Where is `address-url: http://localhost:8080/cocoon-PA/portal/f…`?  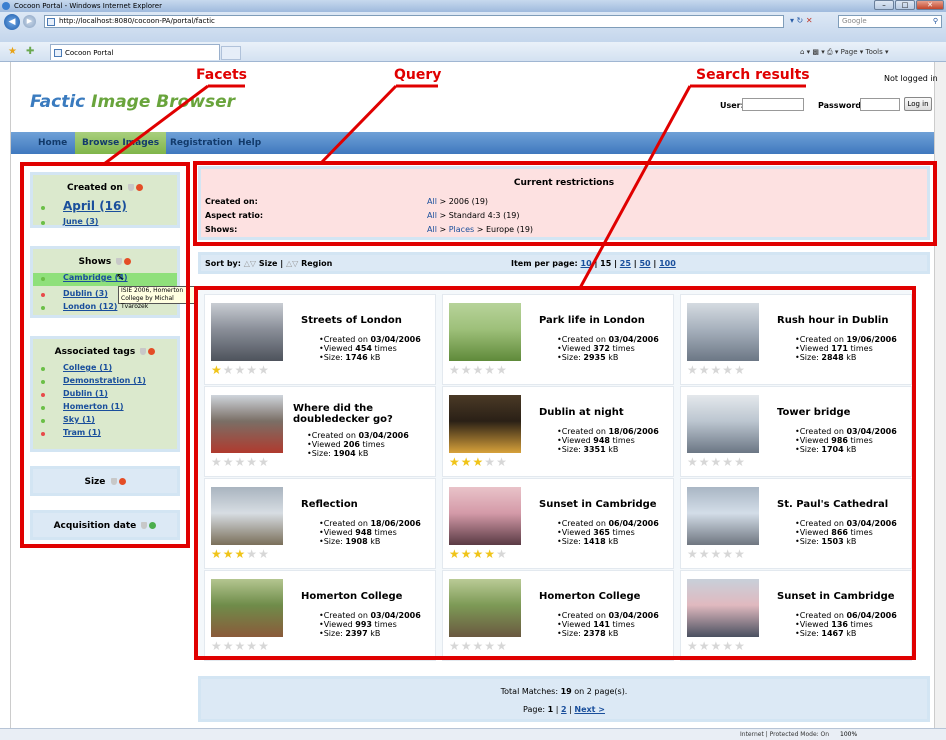
address-url: http://localhost:8080/cocoon-PA/portal/f… is located at coordinates (137, 21).